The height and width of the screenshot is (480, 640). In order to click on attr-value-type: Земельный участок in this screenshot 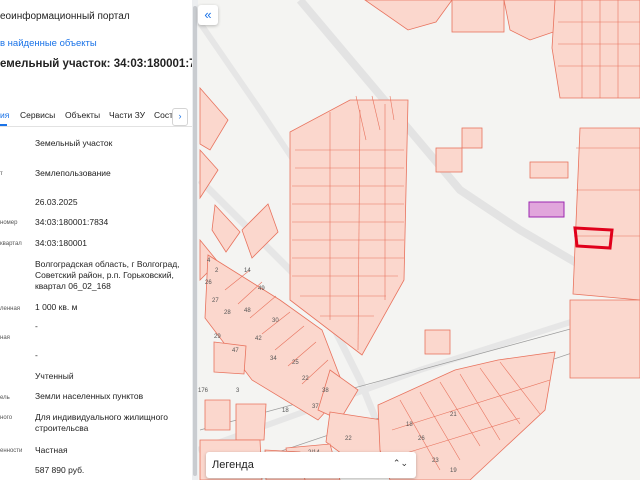, I will do `click(74, 143)`.